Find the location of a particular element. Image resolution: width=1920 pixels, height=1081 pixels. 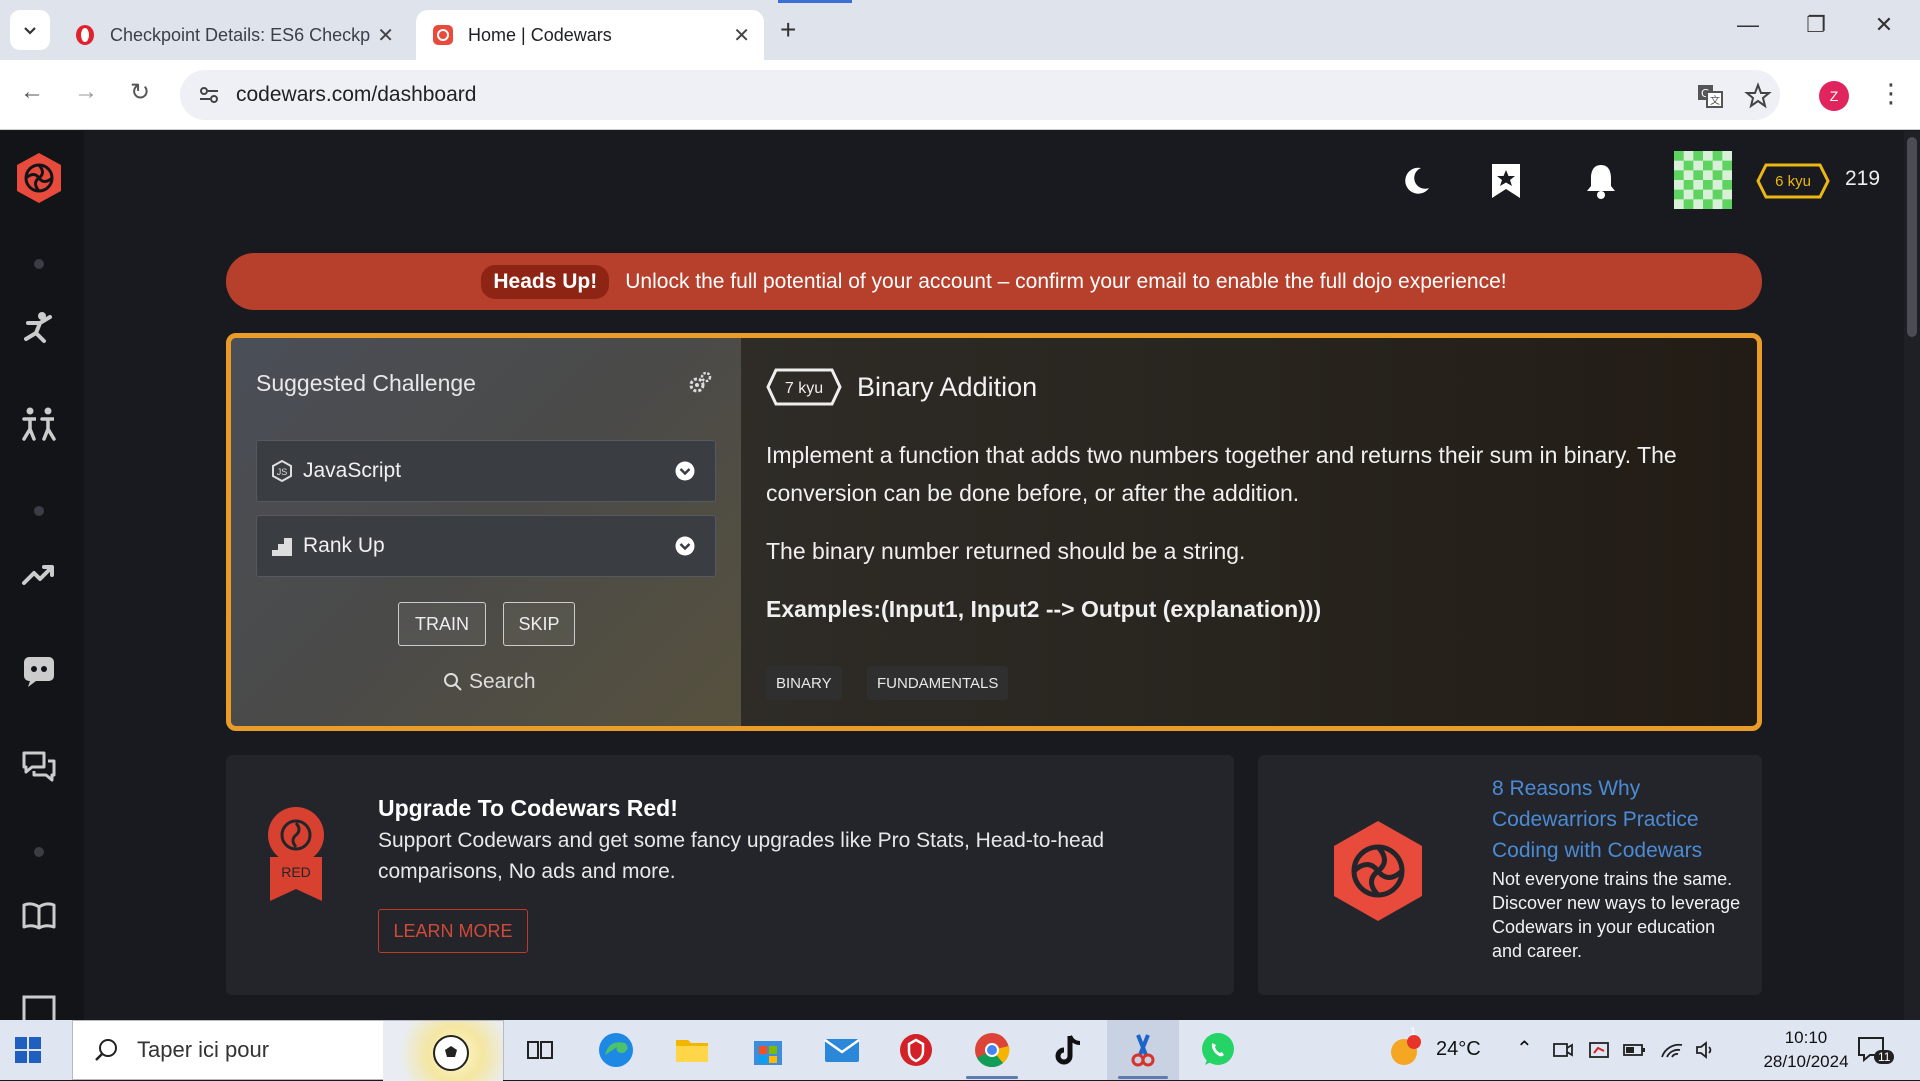

sidebar-item-discord is located at coordinates (39, 670).